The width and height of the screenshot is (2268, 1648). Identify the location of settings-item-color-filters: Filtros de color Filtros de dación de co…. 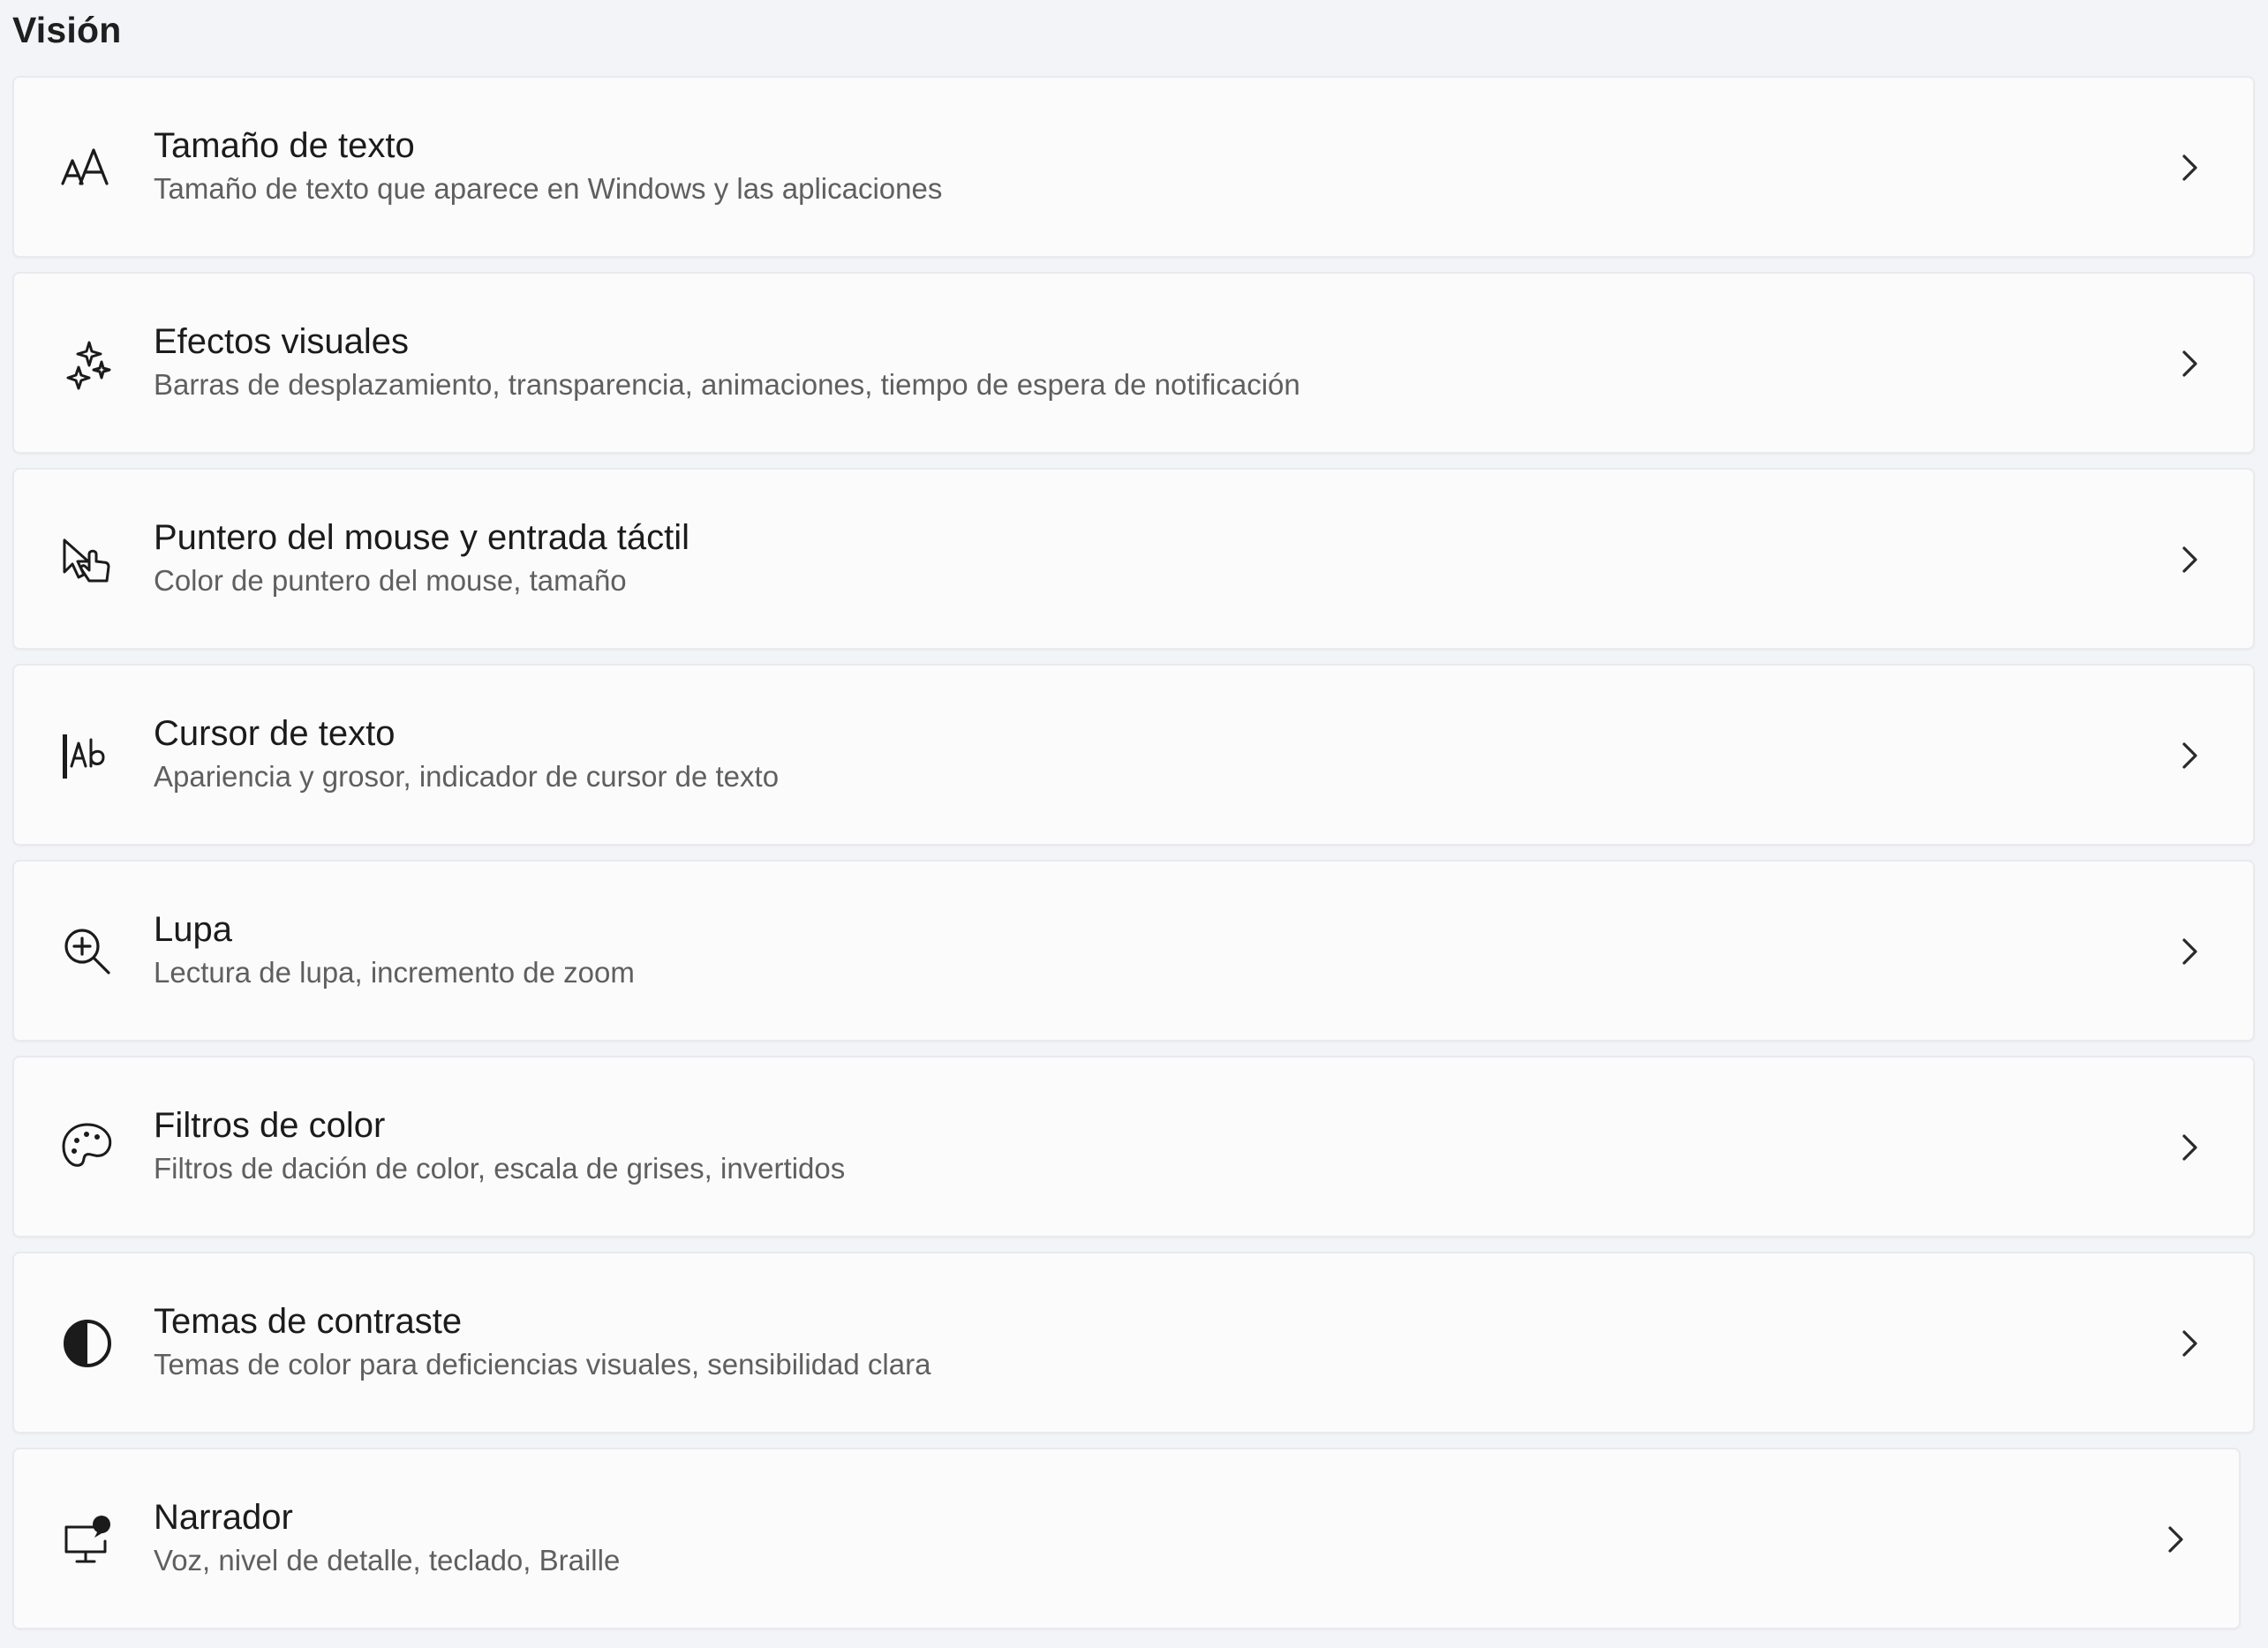
(1133, 1147).